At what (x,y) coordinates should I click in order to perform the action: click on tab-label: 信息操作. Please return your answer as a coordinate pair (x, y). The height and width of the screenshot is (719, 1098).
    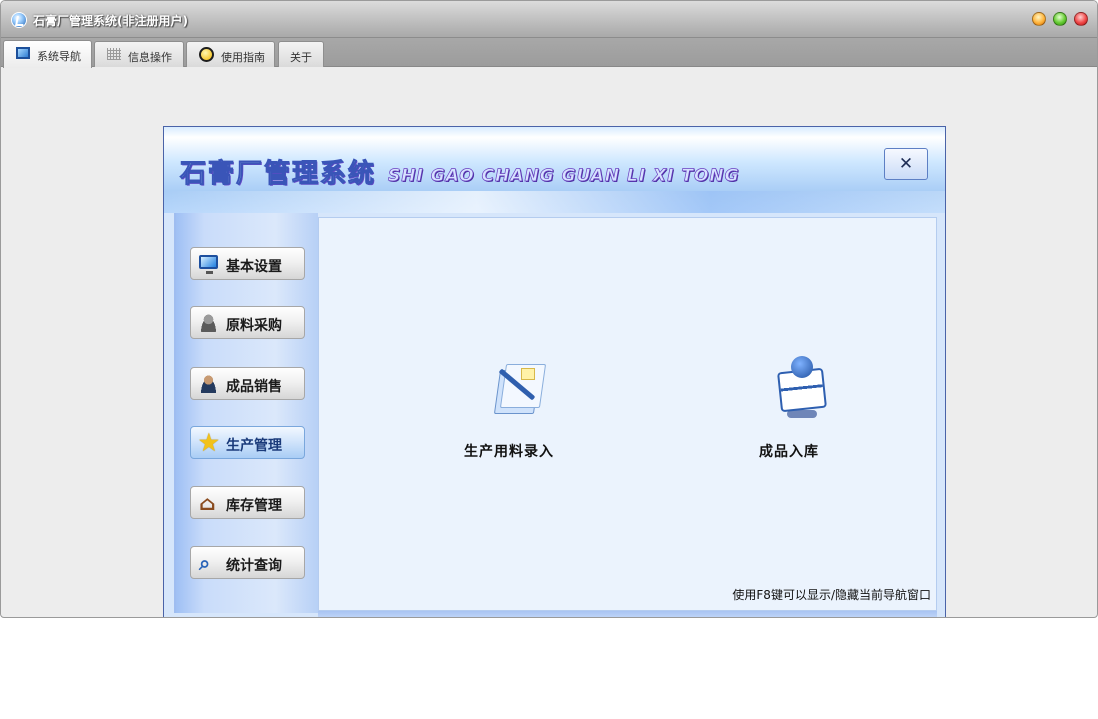
    Looking at the image, I should click on (150, 57).